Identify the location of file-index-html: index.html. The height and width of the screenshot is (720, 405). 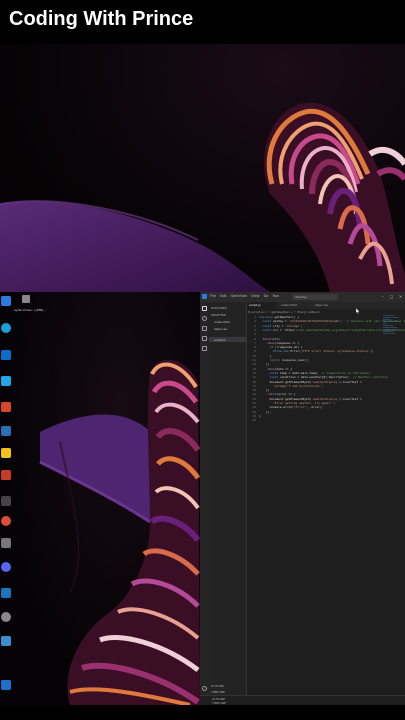
(222, 322).